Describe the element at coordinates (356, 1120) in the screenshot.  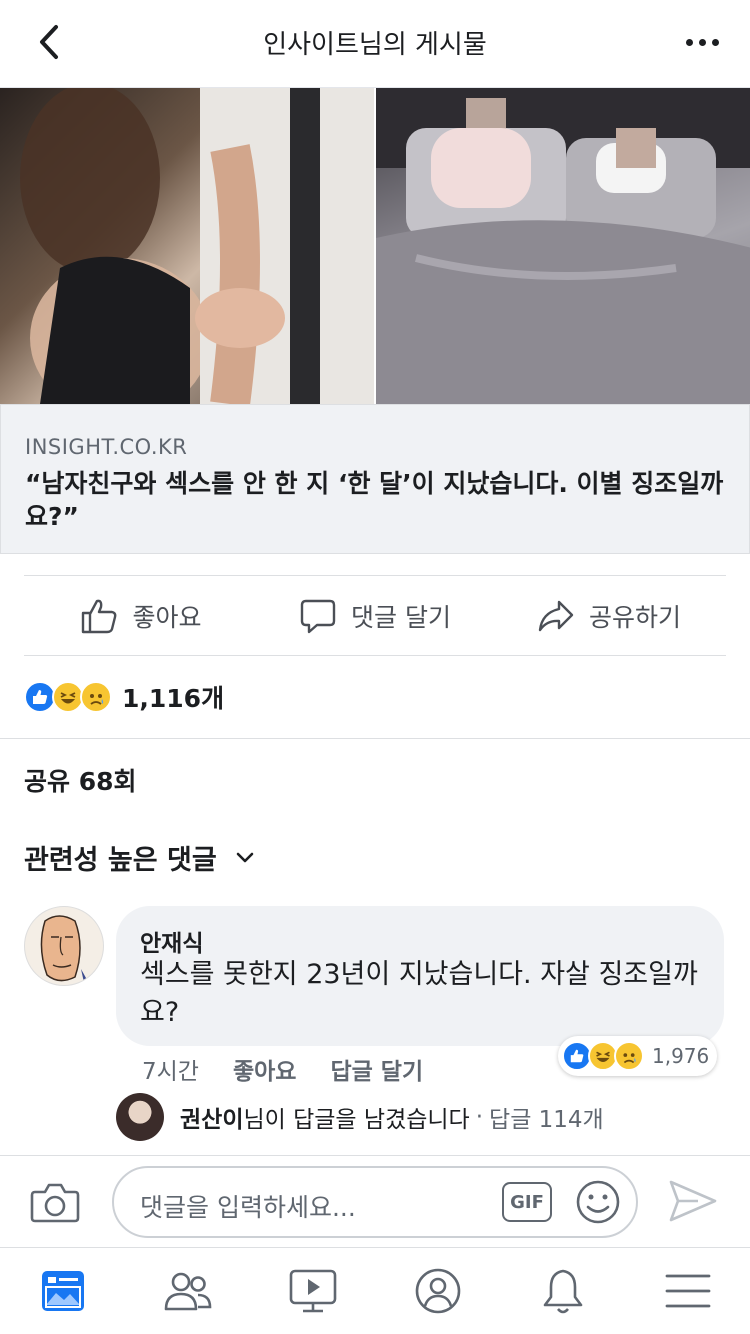
I see `reply-text: 님이 답글을 남겼습니다` at that location.